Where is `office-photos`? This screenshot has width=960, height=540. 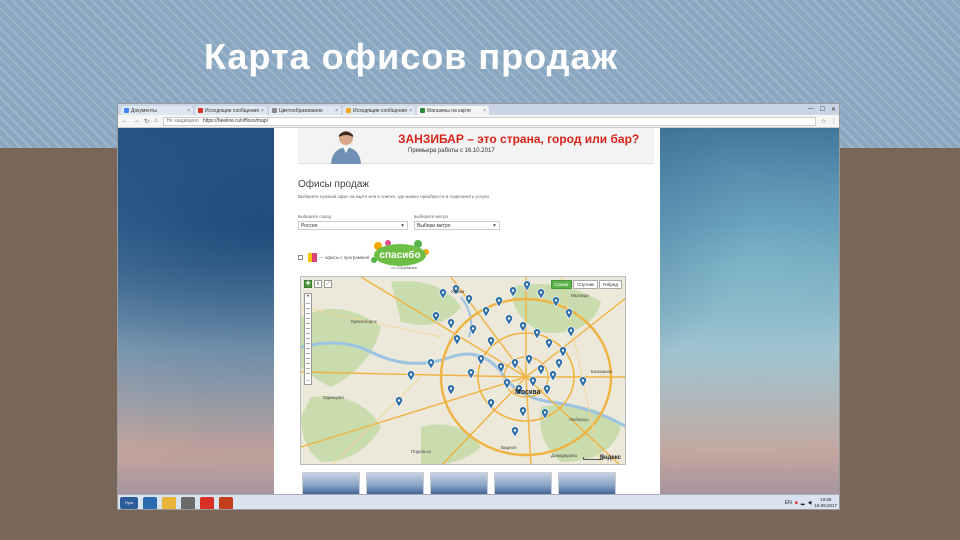 office-photos is located at coordinates (462, 483).